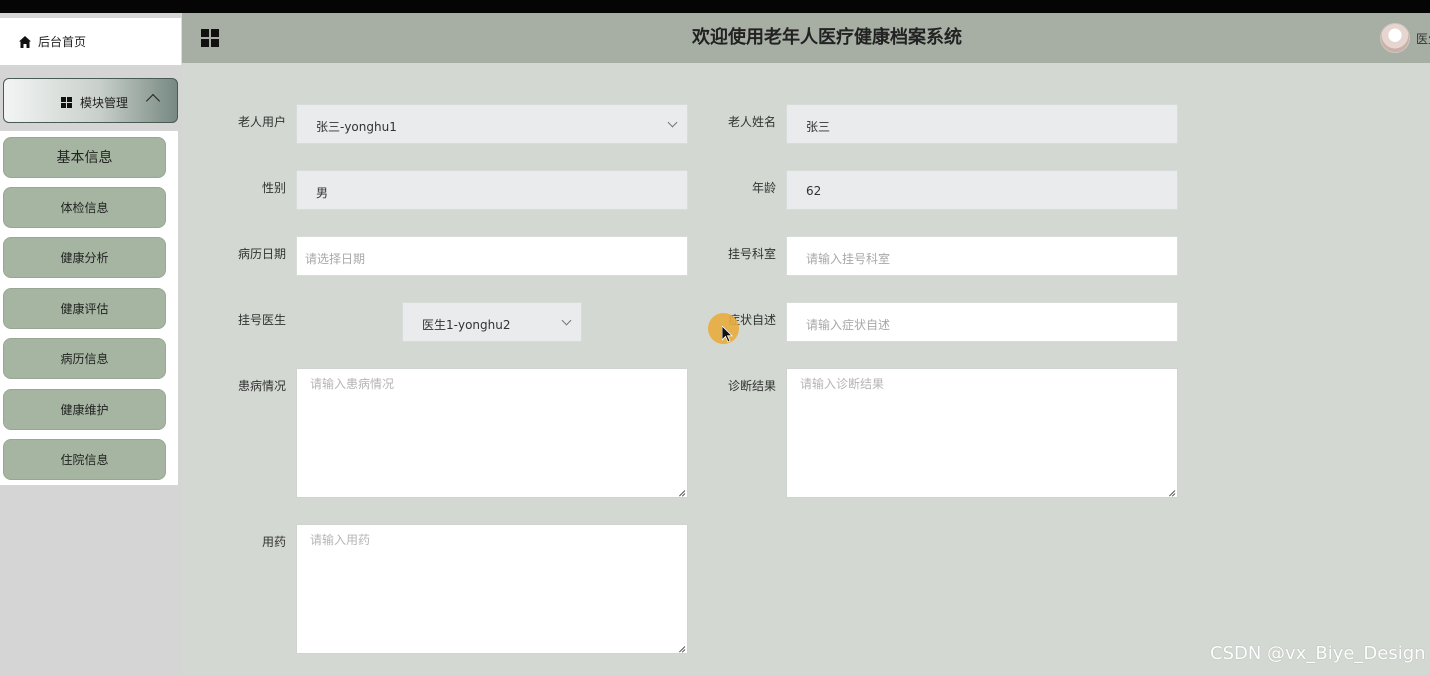  What do you see at coordinates (322, 193) in the screenshot?
I see `gender-value: 男` at bounding box center [322, 193].